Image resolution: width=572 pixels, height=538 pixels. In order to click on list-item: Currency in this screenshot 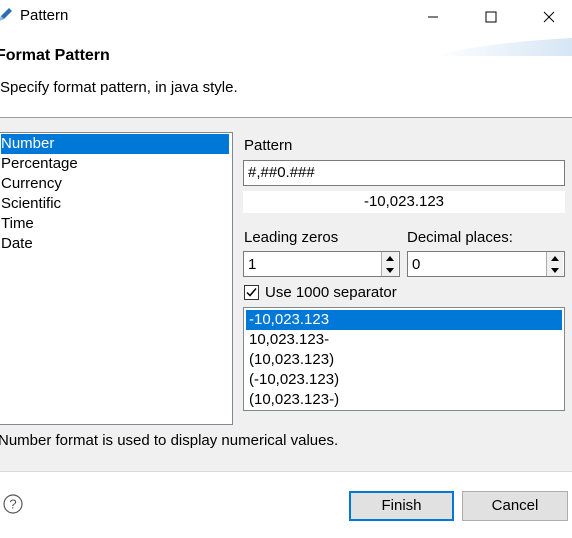, I will do `click(115, 184)`.